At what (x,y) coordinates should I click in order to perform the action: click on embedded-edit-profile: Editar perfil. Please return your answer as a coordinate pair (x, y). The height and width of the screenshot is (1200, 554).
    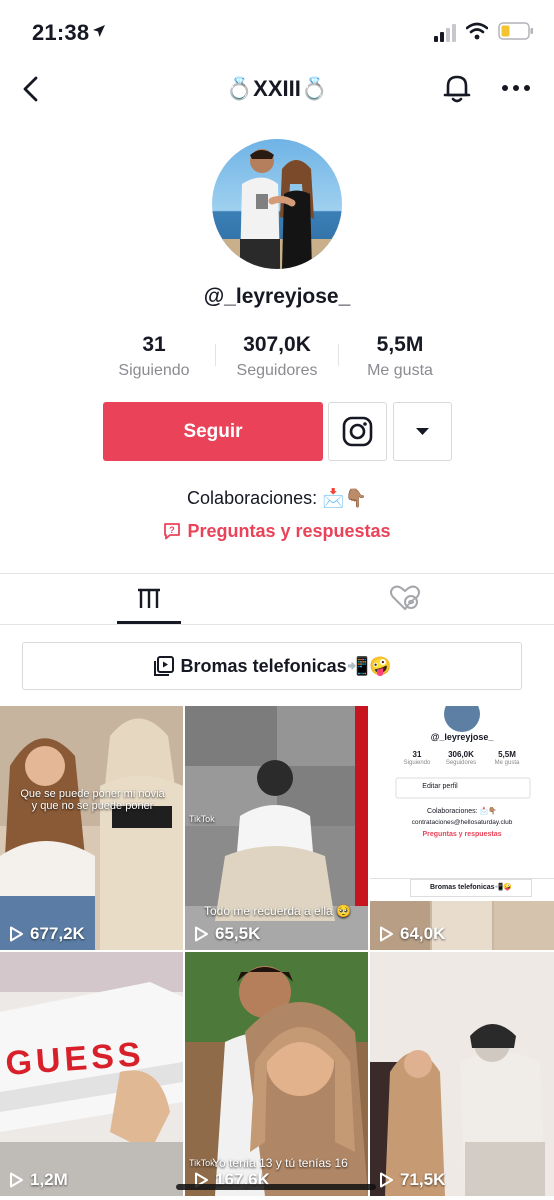
    Looking at the image, I should click on (440, 786).